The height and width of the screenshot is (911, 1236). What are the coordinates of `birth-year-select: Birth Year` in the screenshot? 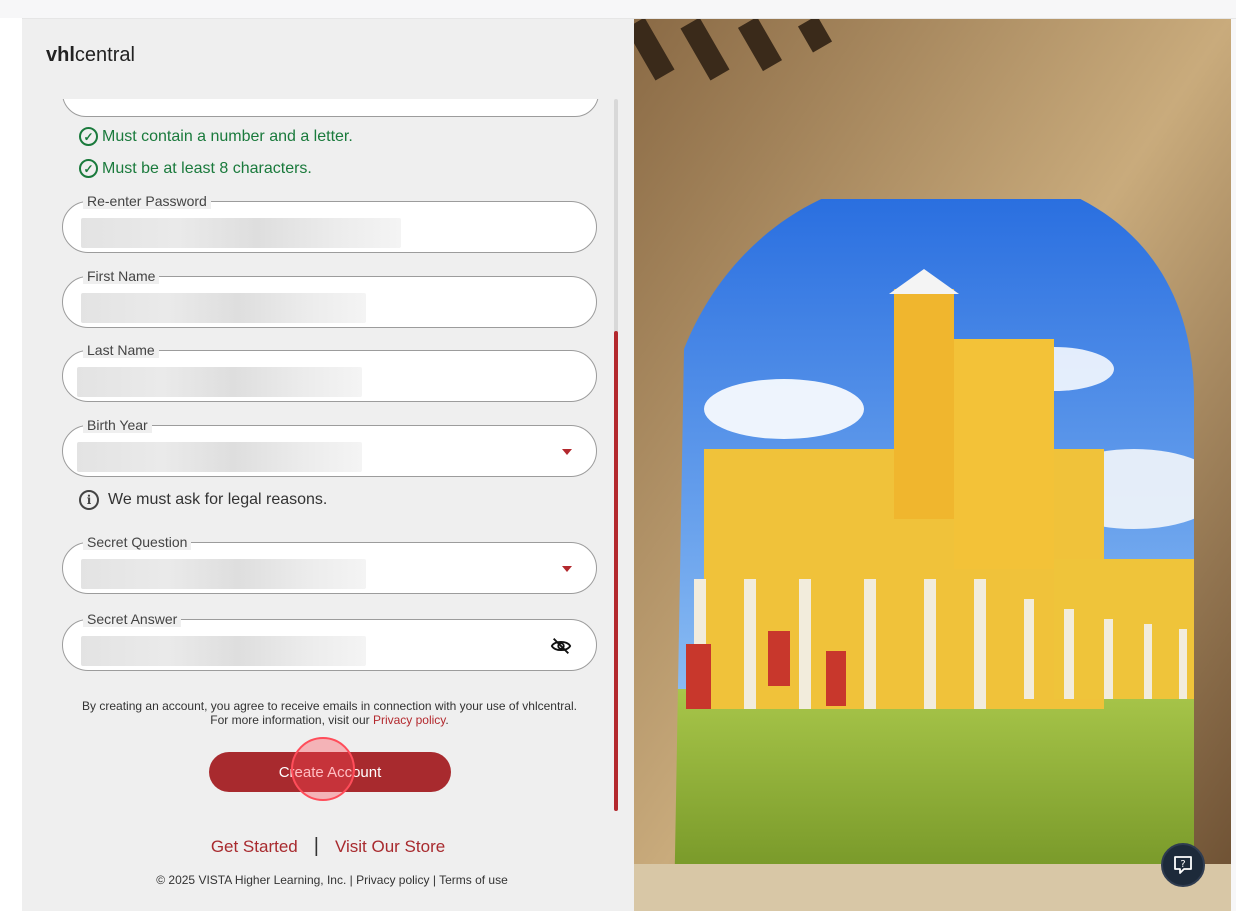 It's located at (329, 447).